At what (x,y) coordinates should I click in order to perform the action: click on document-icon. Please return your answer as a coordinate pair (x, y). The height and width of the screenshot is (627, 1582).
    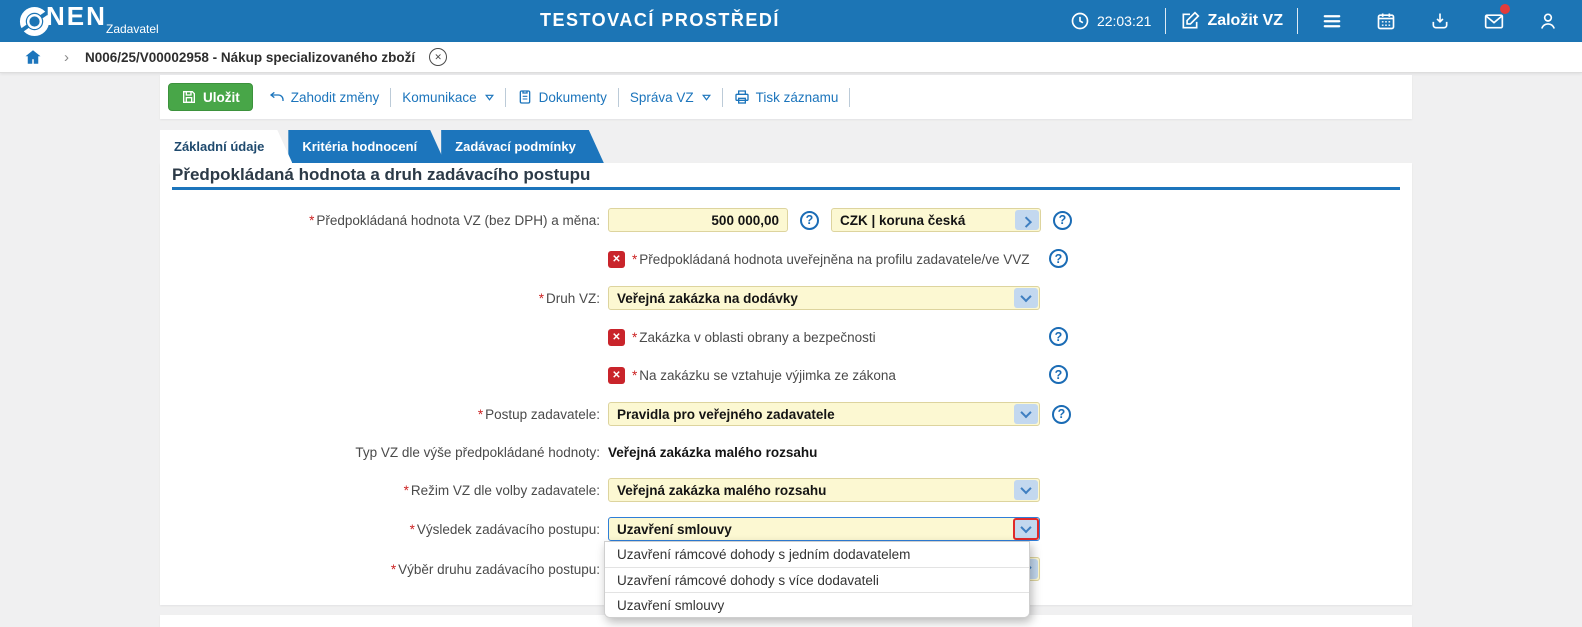
    Looking at the image, I should click on (524, 97).